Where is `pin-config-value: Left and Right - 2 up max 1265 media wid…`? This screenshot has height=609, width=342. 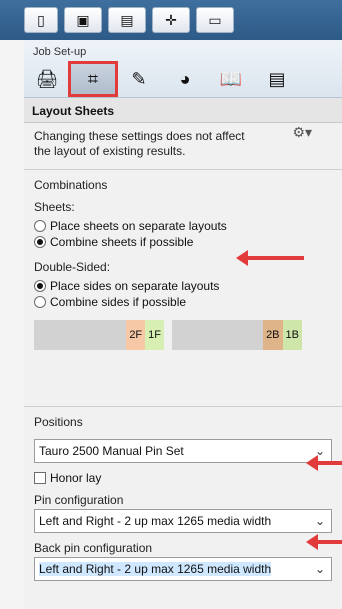
pin-config-value: Left and Right - 2 up max 1265 media wid… is located at coordinates (155, 521).